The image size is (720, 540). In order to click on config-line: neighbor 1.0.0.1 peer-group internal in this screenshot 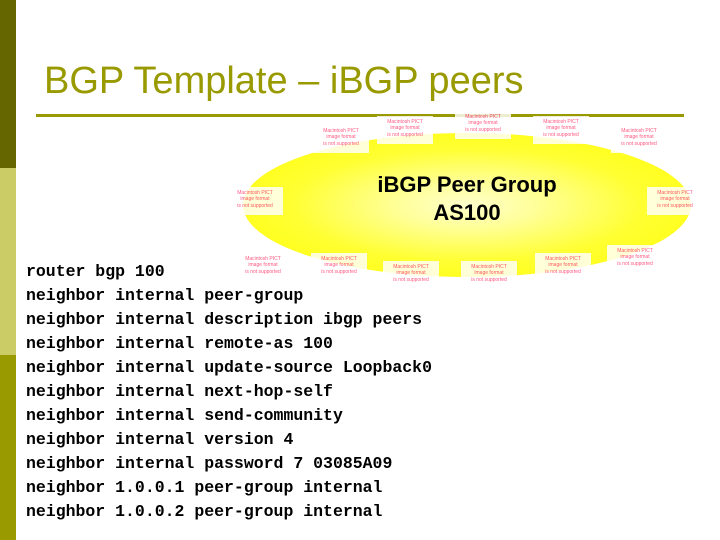, I will do `click(204, 487)`.